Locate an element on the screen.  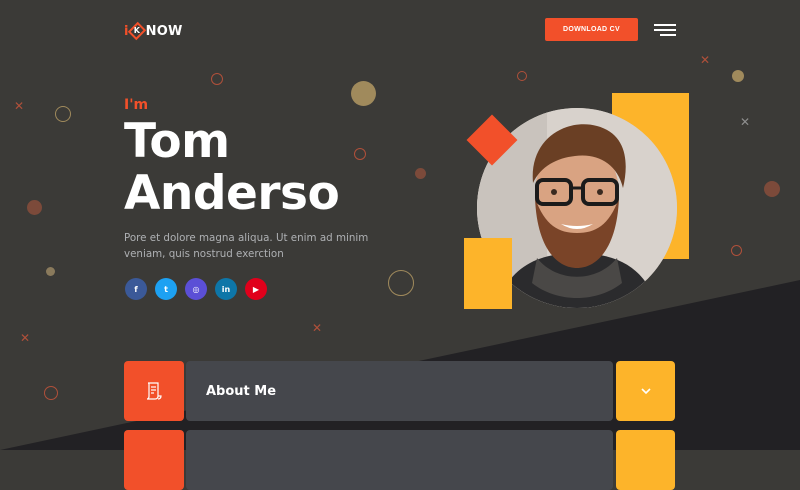
hero-name: Tom Anderso is located at coordinates (289, 168).